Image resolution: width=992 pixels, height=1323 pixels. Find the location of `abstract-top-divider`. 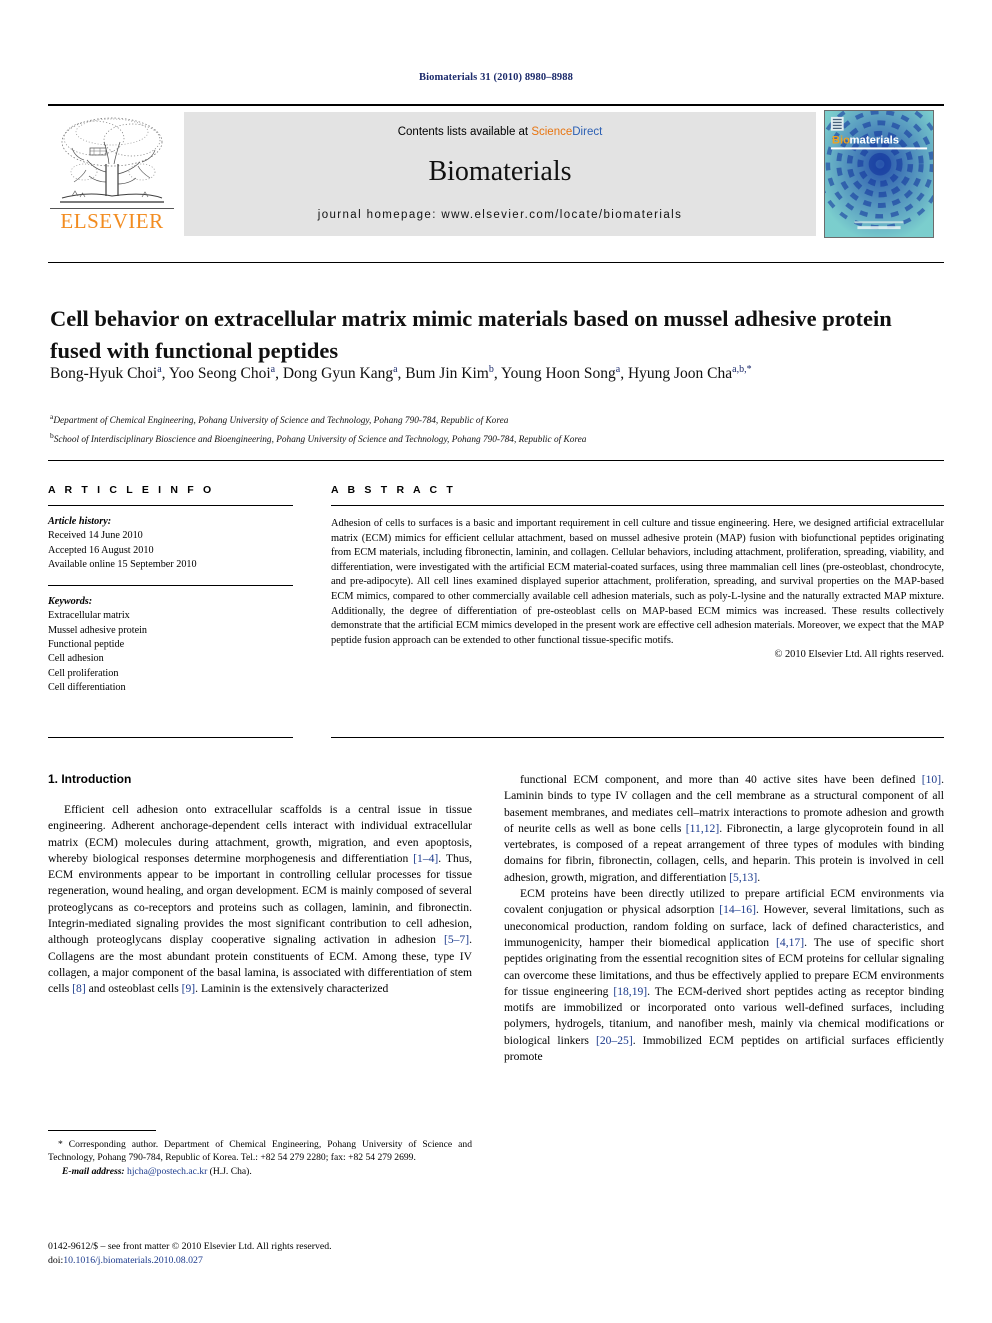

abstract-top-divider is located at coordinates (496, 460).